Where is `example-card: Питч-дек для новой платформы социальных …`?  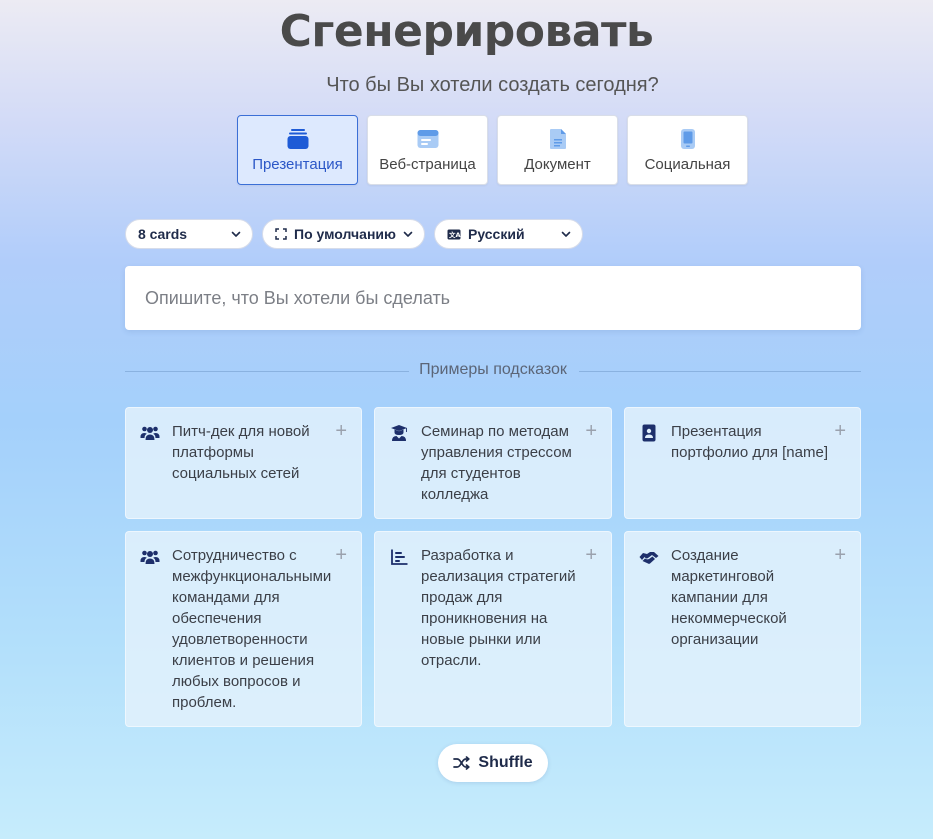
example-card: Питч-дек для новой платформы социальных … is located at coordinates (243, 463).